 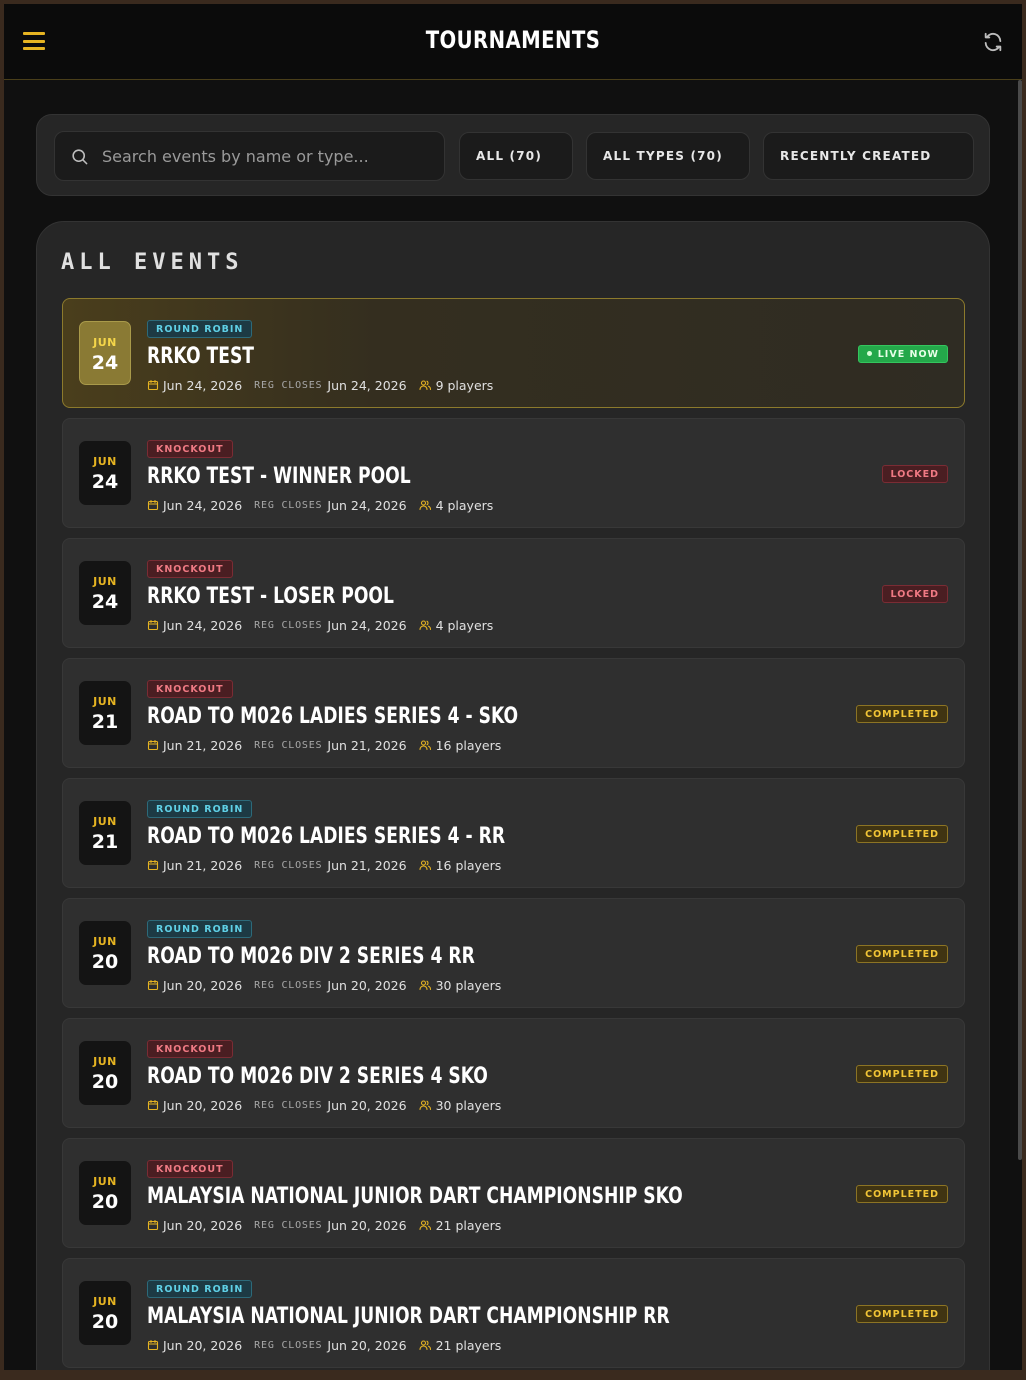 I want to click on status-label: LIVE NOW, so click(x=908, y=354).